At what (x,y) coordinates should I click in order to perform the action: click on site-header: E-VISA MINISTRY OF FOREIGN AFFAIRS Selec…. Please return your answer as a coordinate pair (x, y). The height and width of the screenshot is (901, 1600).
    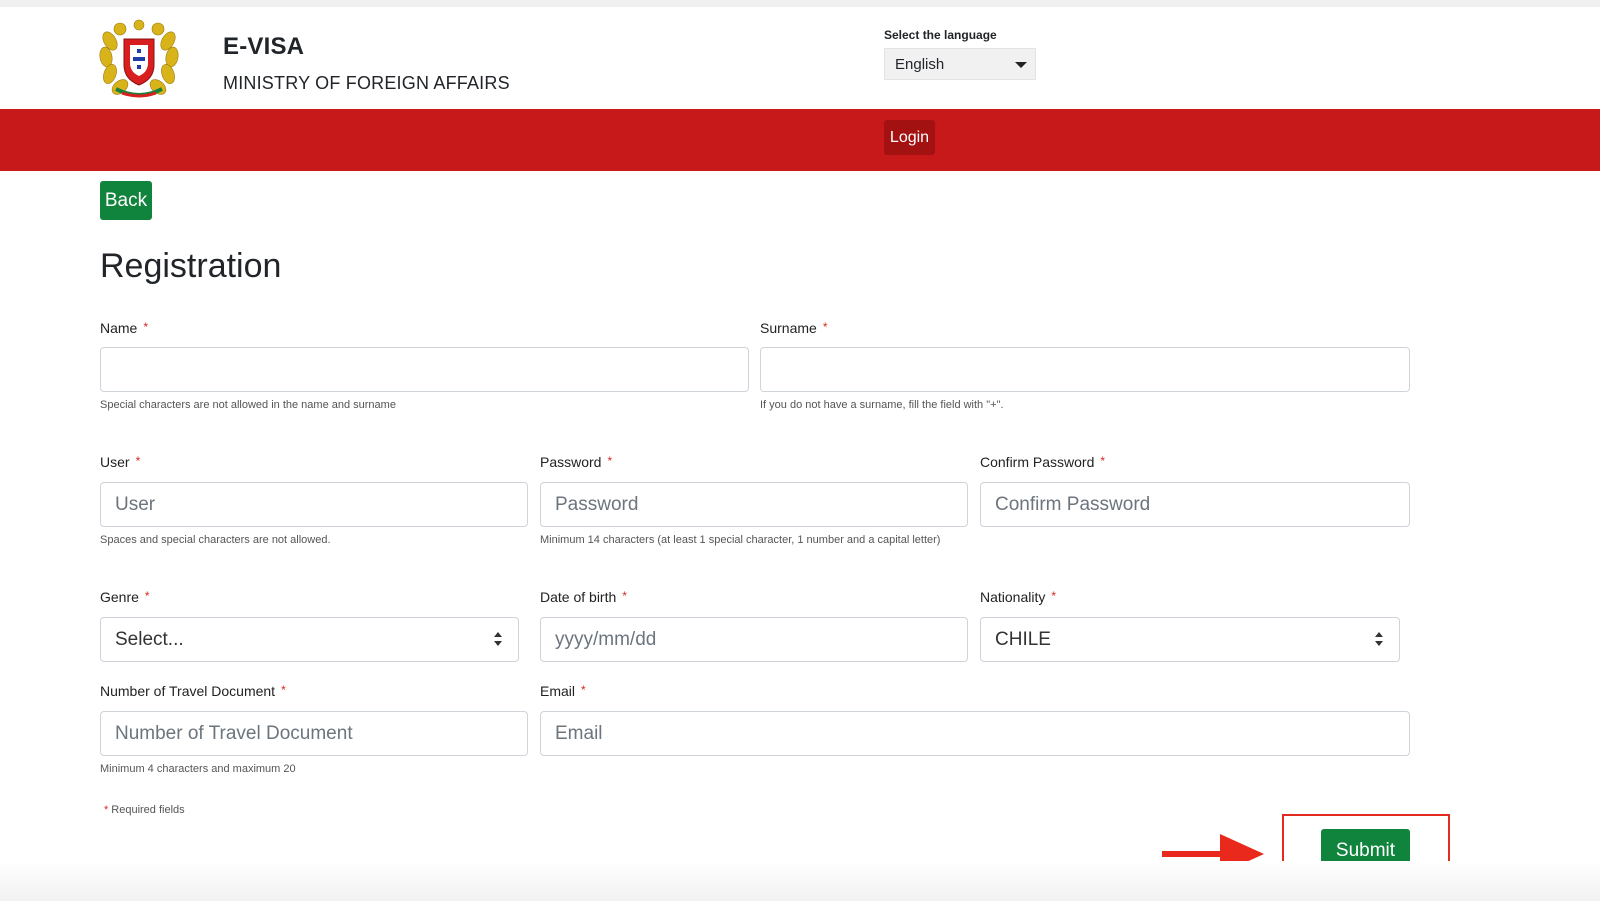
    Looking at the image, I should click on (800, 58).